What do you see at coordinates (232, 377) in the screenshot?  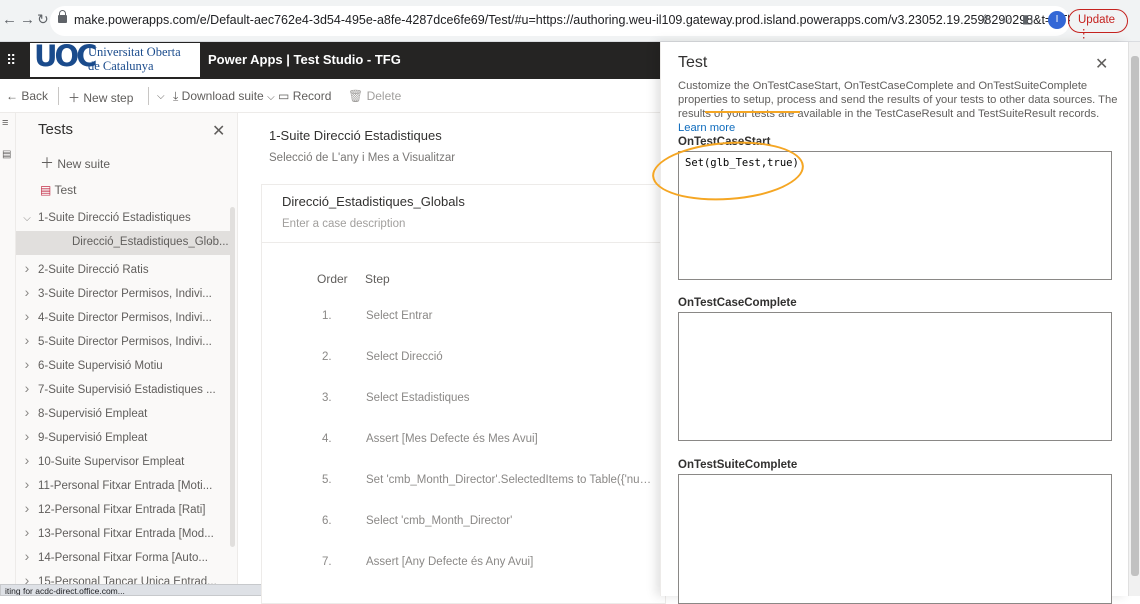 I see `tree-scrollbar` at bounding box center [232, 377].